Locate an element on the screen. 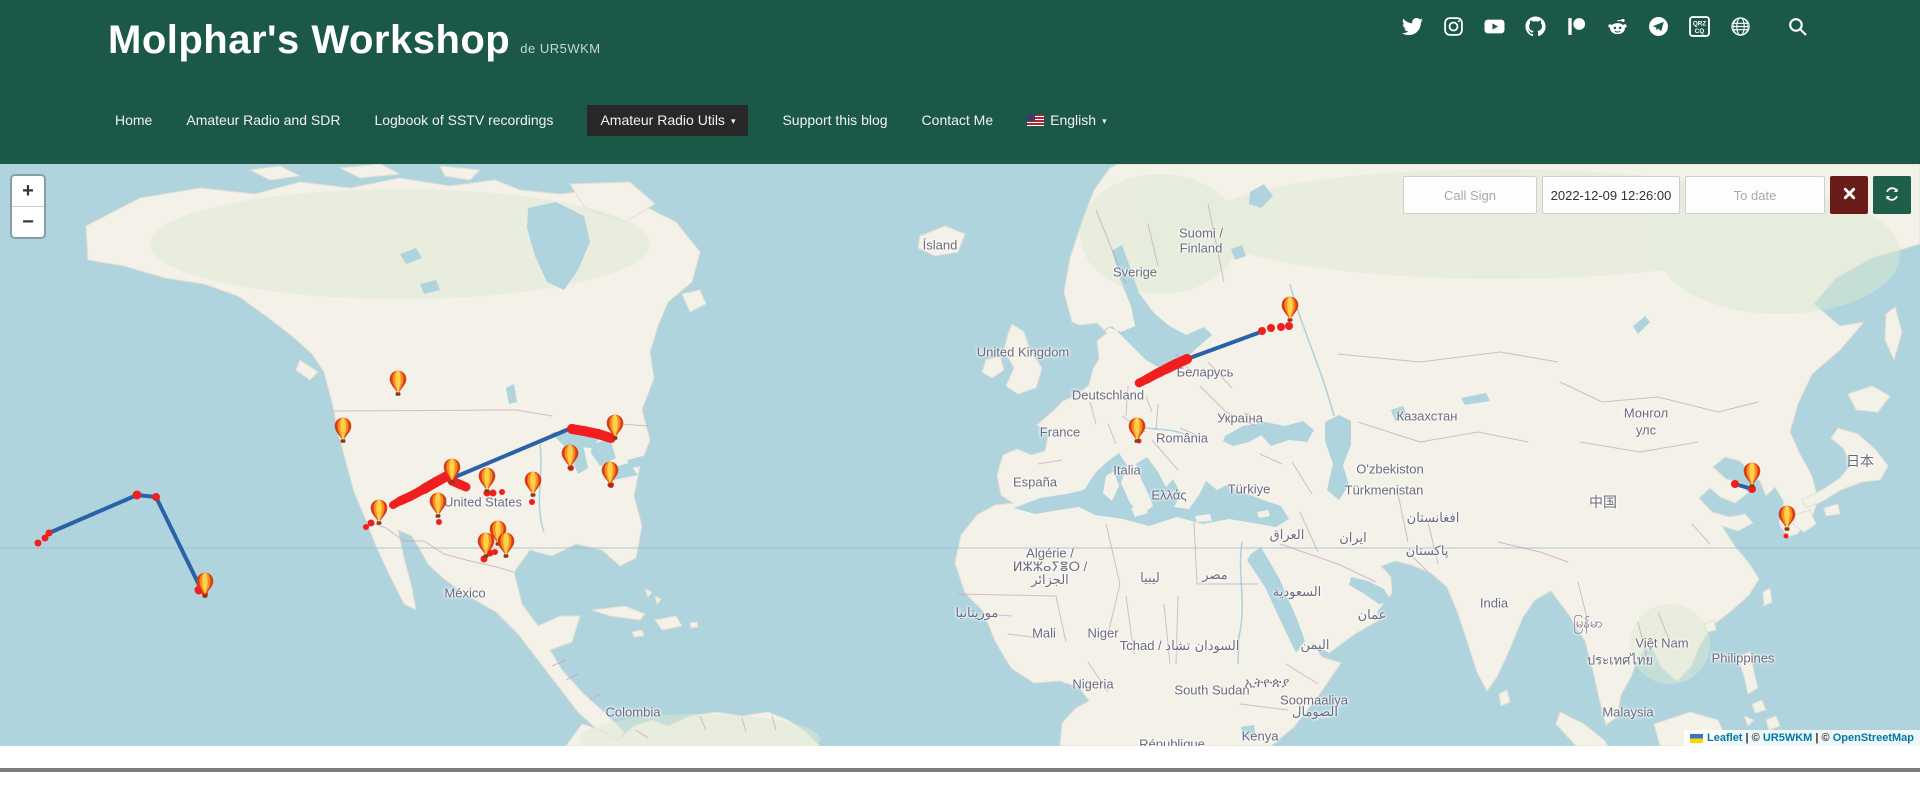 The width and height of the screenshot is (1920, 787). balloon-marker-kansas is located at coordinates (487, 480).